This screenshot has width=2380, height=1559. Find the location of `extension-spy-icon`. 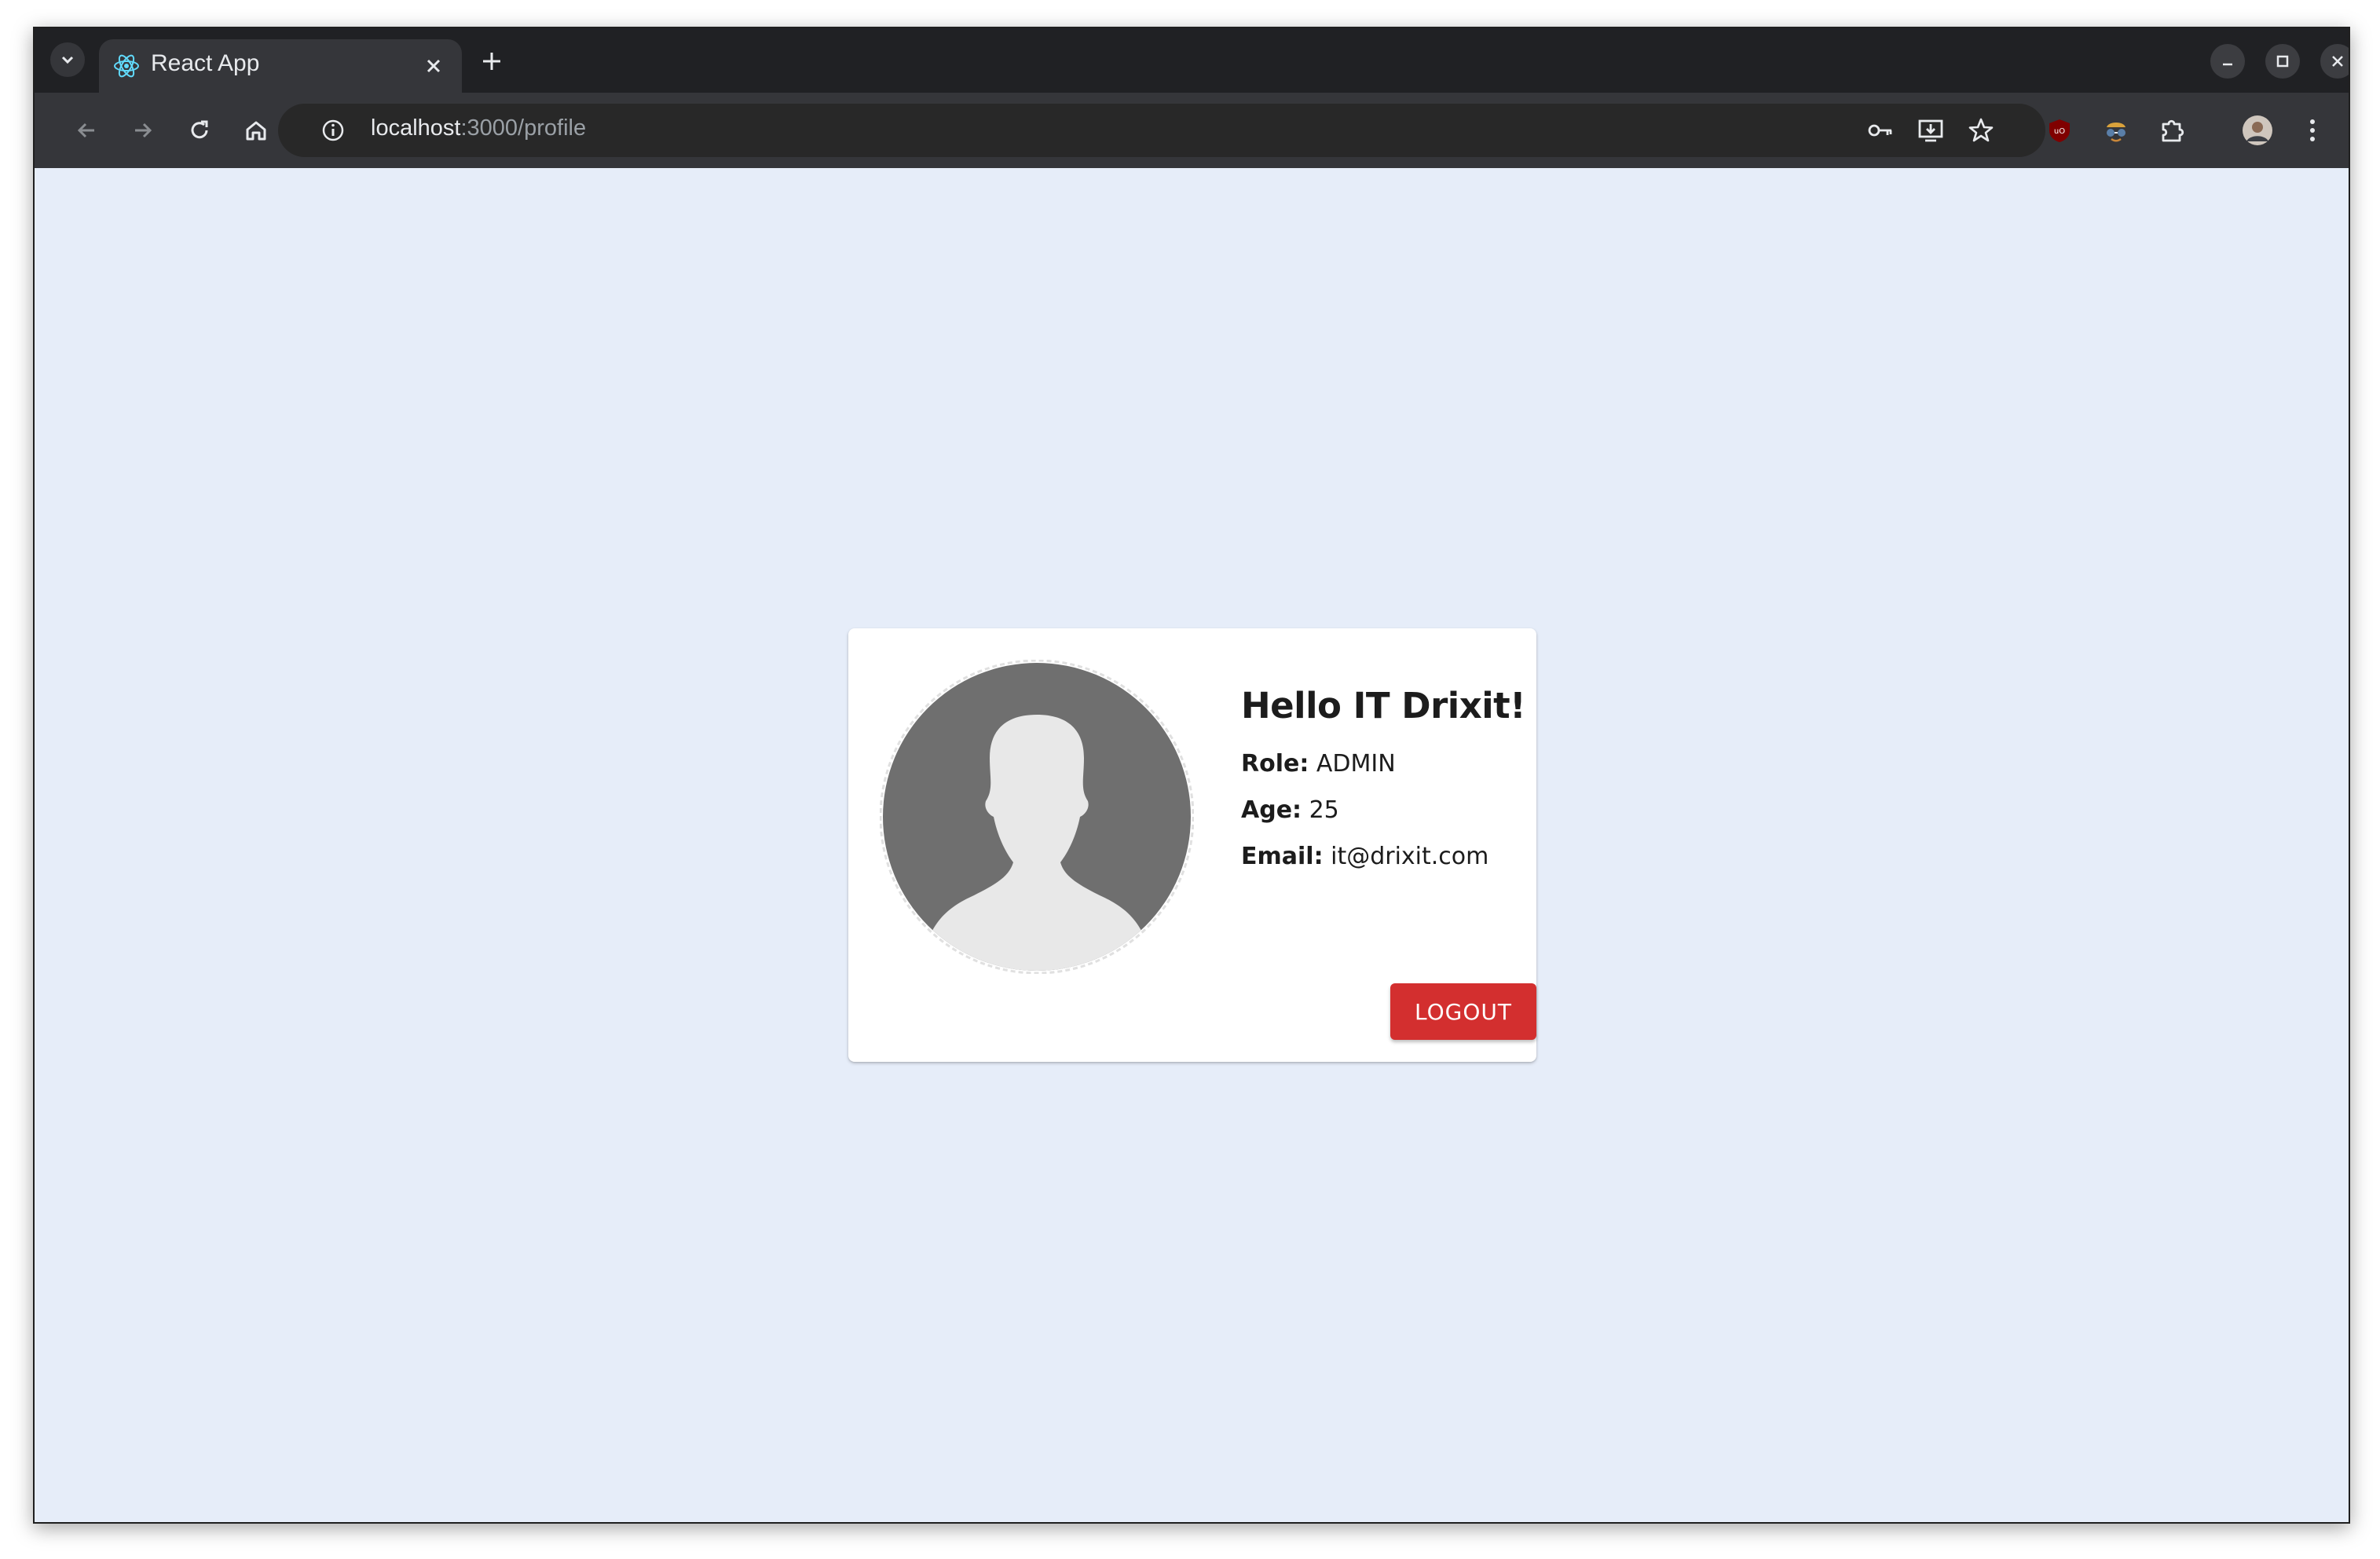

extension-spy-icon is located at coordinates (2116, 132).